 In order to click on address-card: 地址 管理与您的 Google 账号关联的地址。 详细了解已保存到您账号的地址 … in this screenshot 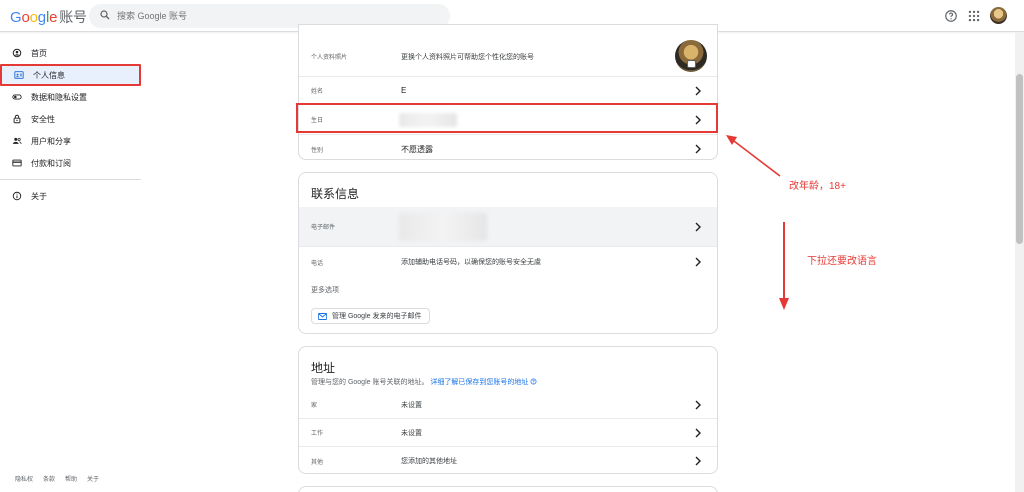, I will do `click(508, 410)`.